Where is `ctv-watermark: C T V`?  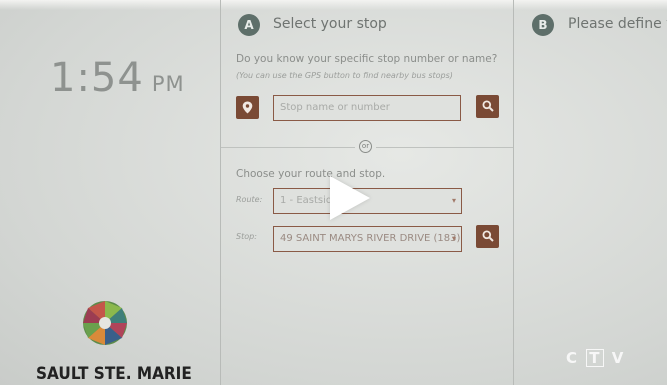
ctv-watermark: C T V is located at coordinates (595, 358).